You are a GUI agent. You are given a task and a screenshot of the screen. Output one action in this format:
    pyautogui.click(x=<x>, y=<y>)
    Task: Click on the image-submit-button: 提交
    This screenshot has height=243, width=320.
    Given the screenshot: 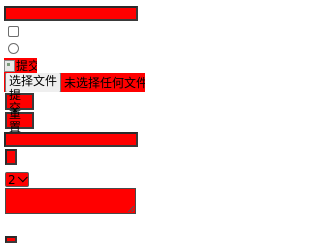 What is the action you would take?
    pyautogui.click(x=20, y=65)
    